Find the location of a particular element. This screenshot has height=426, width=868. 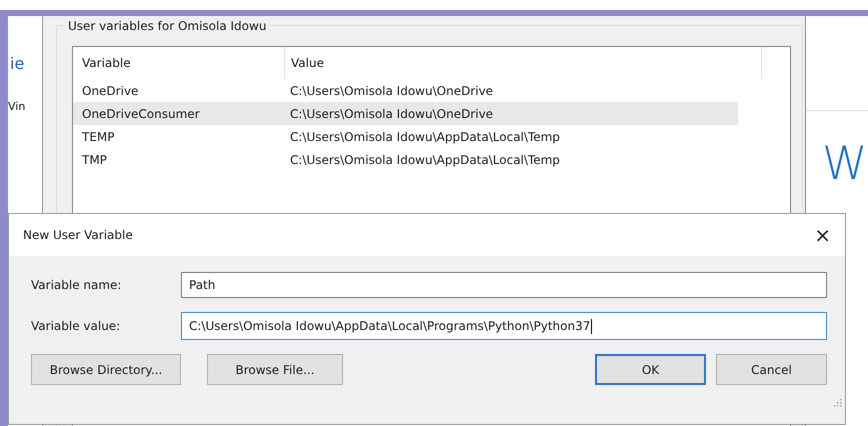

table-row: OneDrive C:\Users\Omisola Idowu\OneDrive is located at coordinates (405, 90).